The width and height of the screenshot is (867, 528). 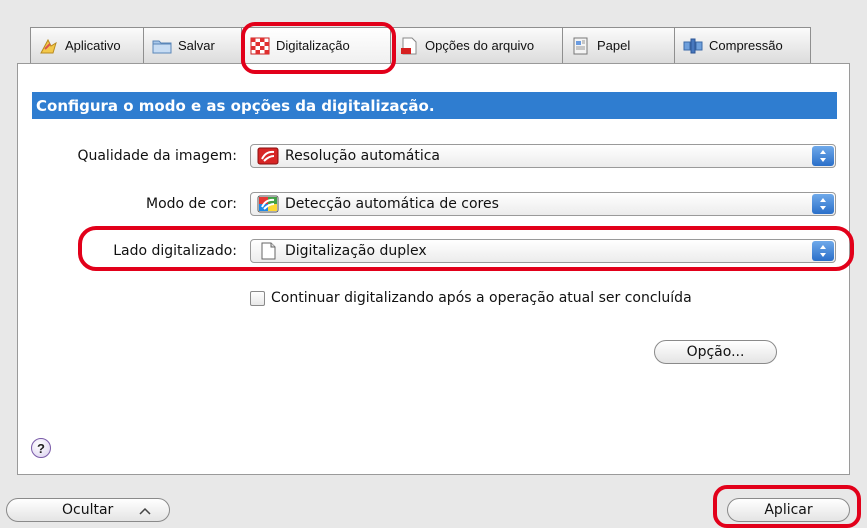 I want to click on scan-side-select: Digitalização duplex, so click(x=543, y=251).